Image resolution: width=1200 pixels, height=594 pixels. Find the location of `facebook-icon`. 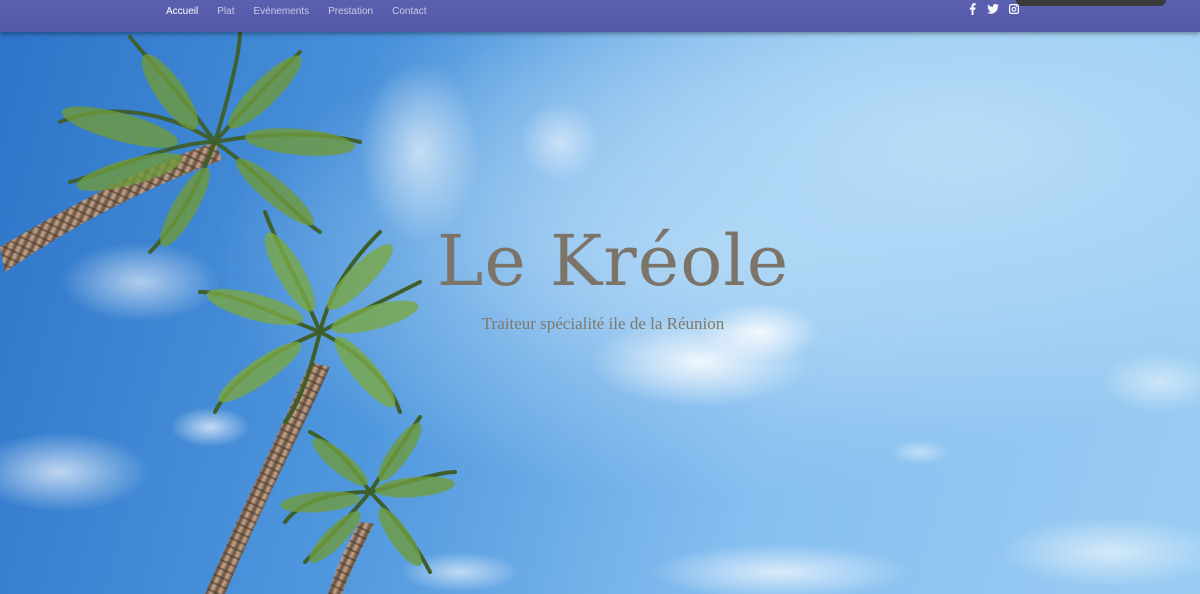

facebook-icon is located at coordinates (972, 9).